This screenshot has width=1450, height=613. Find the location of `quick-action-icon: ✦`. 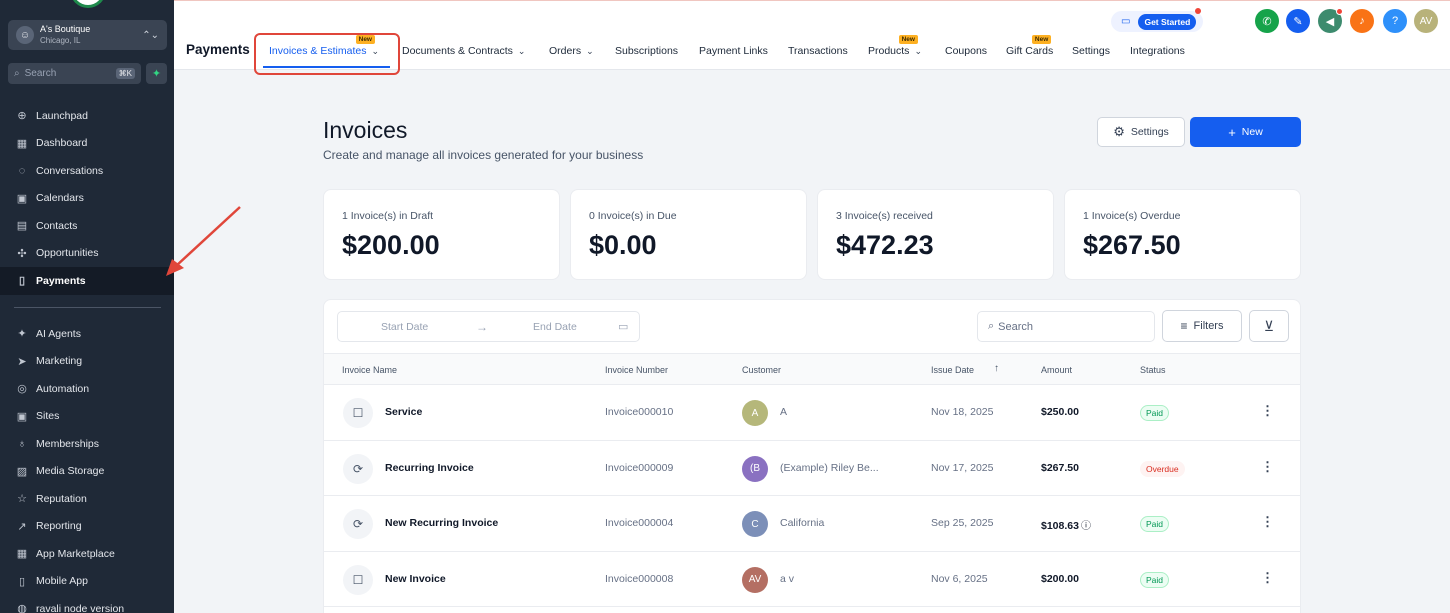

quick-action-icon: ✦ is located at coordinates (156, 73).